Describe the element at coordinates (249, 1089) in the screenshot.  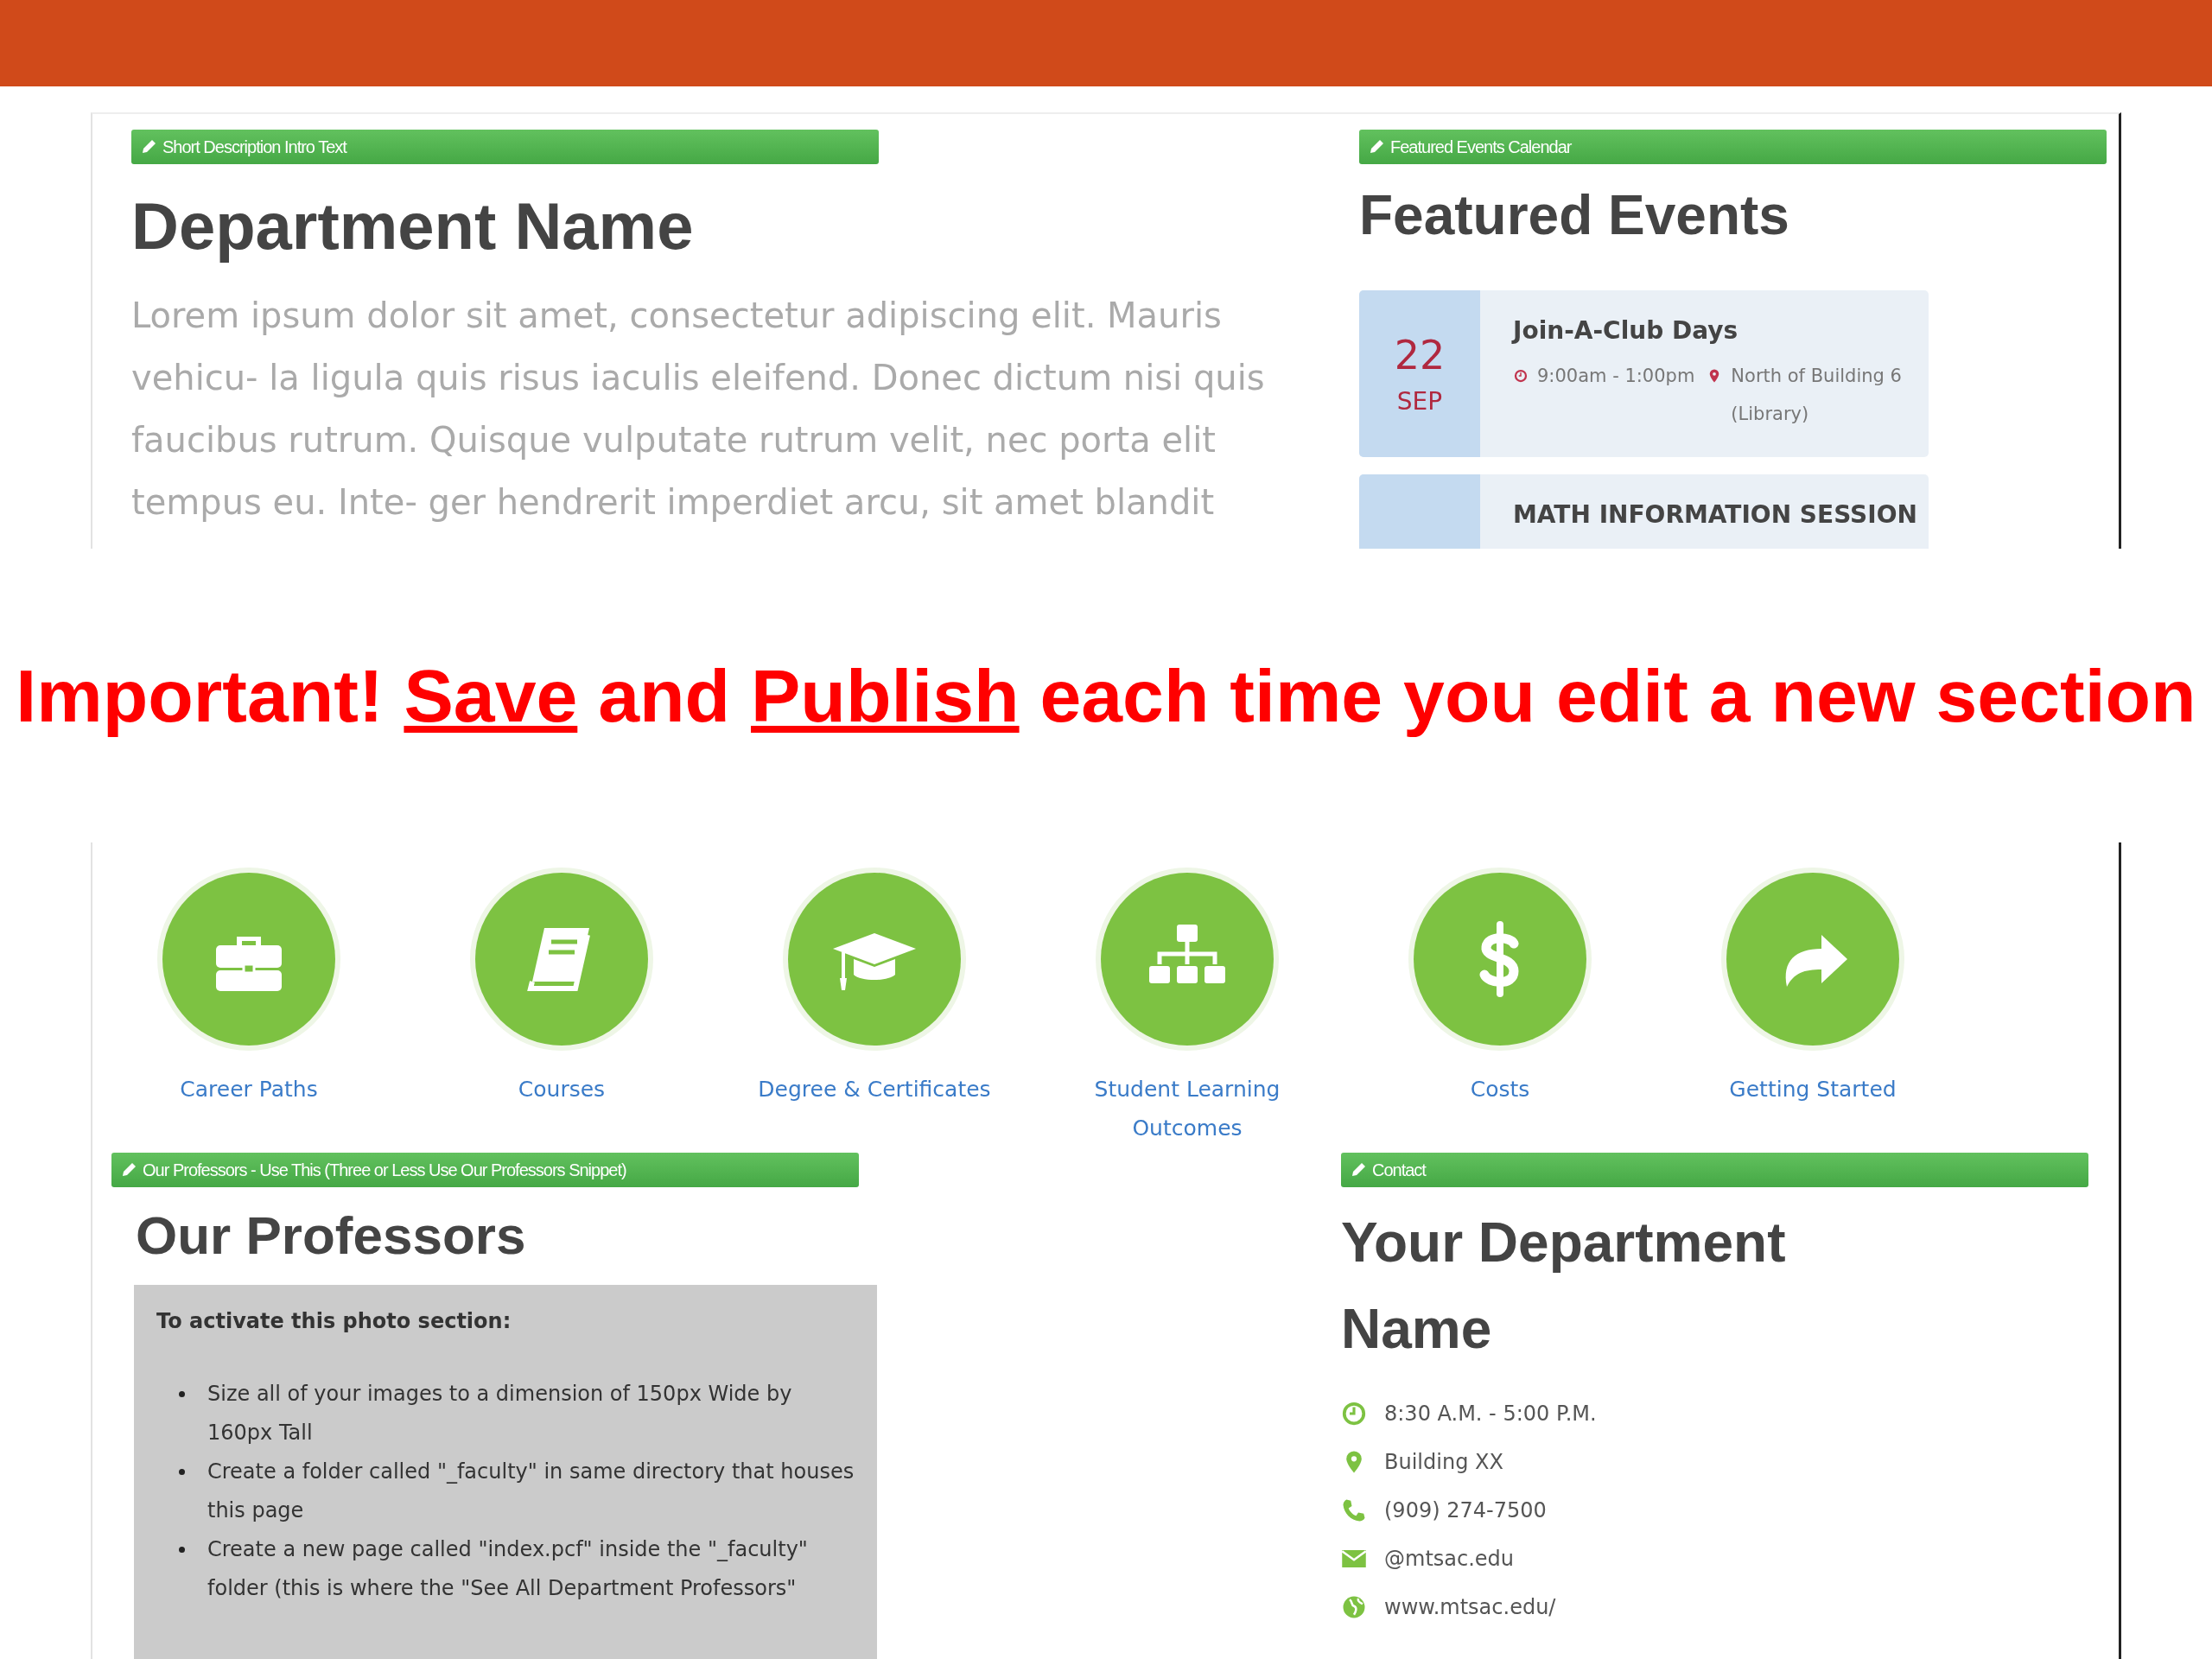
I see `link-label: Career Paths` at that location.